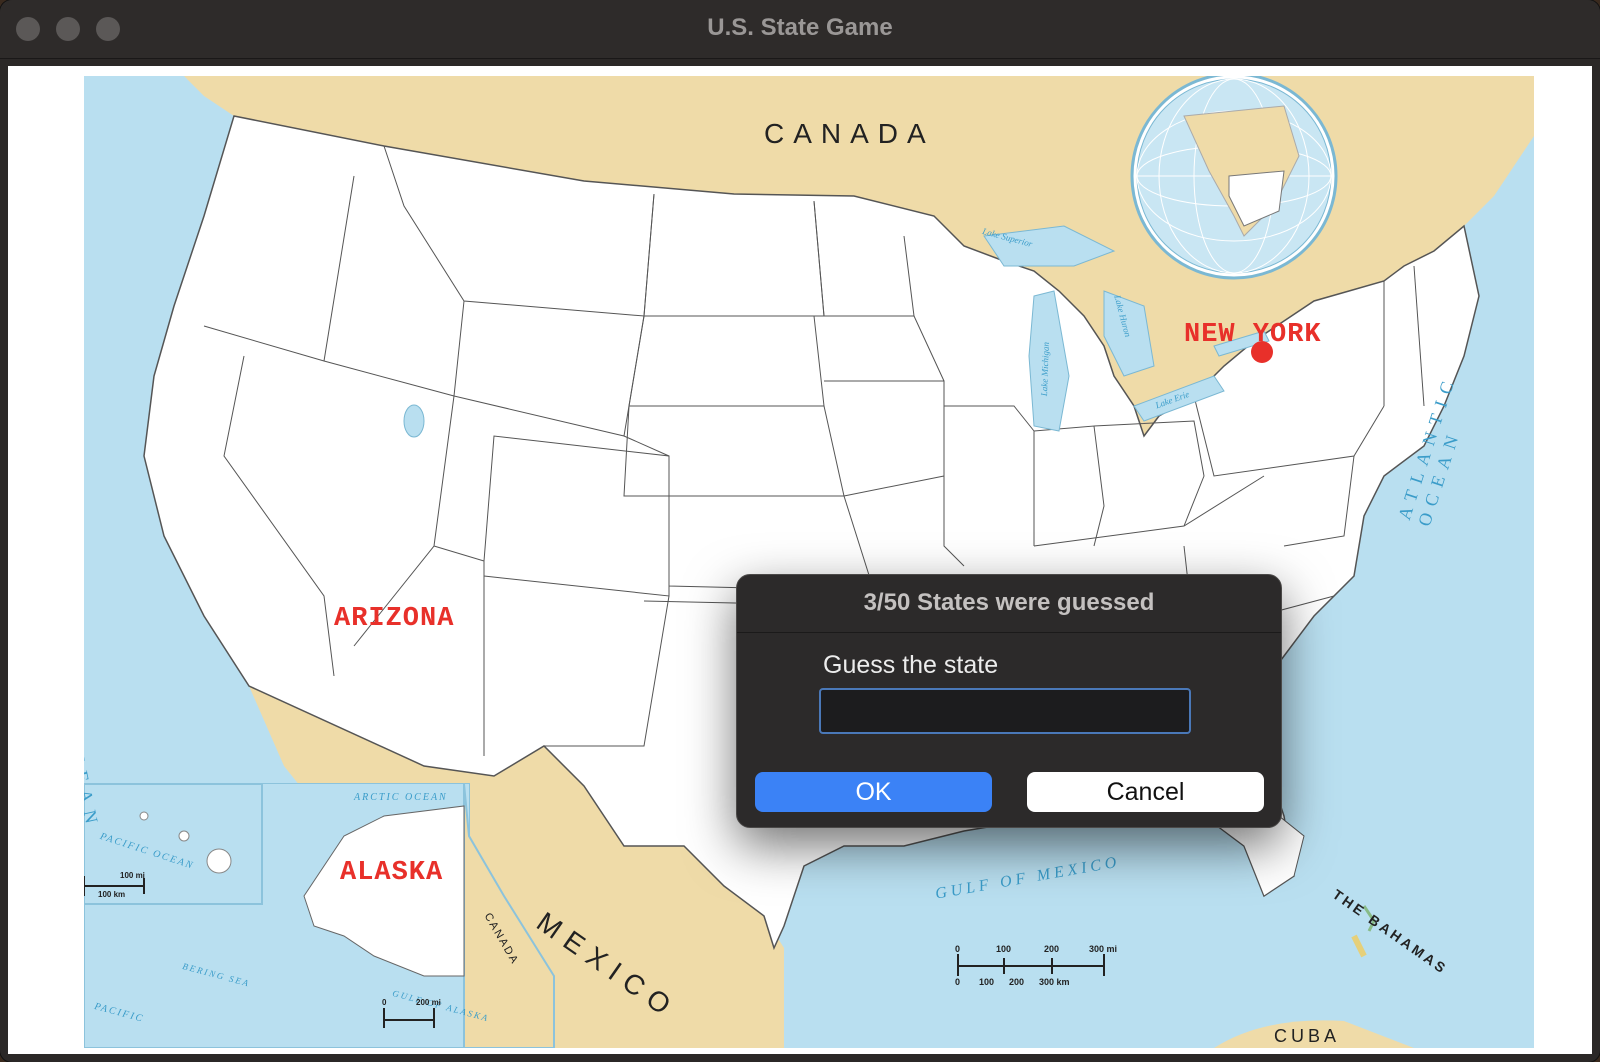  Describe the element at coordinates (1052, 949) in the screenshot. I see `scale-mi-2: 200` at that location.